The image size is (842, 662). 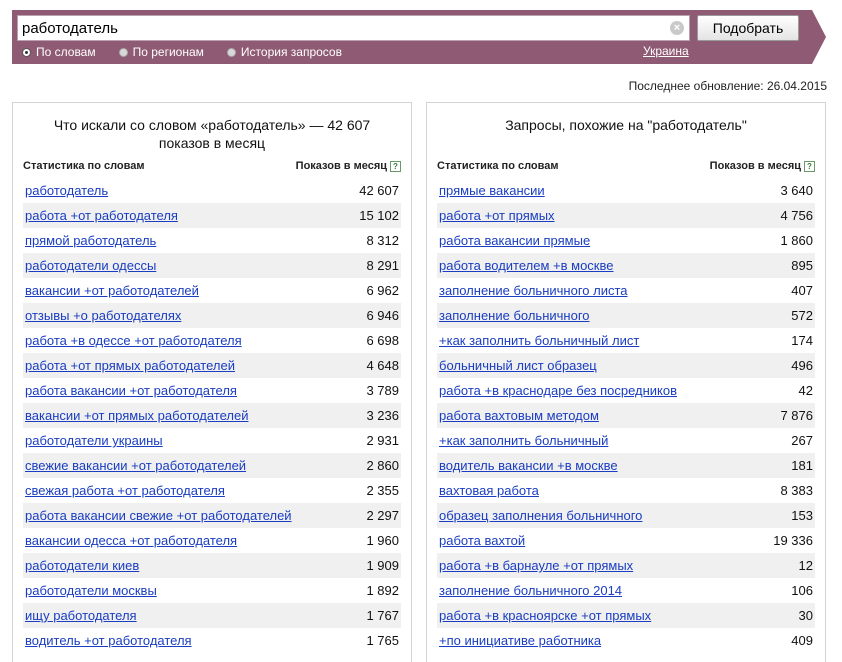 What do you see at coordinates (526, 265) in the screenshot?
I see `keyword-link: работа водителем +в москве` at bounding box center [526, 265].